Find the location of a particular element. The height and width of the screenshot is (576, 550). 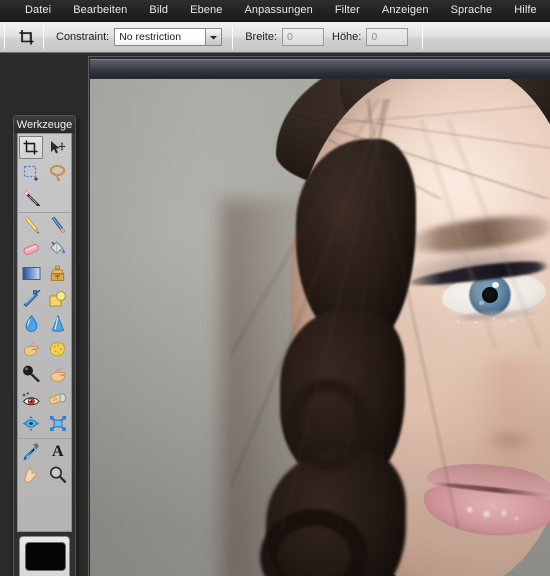

tools-grid: A is located at coordinates (44, 332).